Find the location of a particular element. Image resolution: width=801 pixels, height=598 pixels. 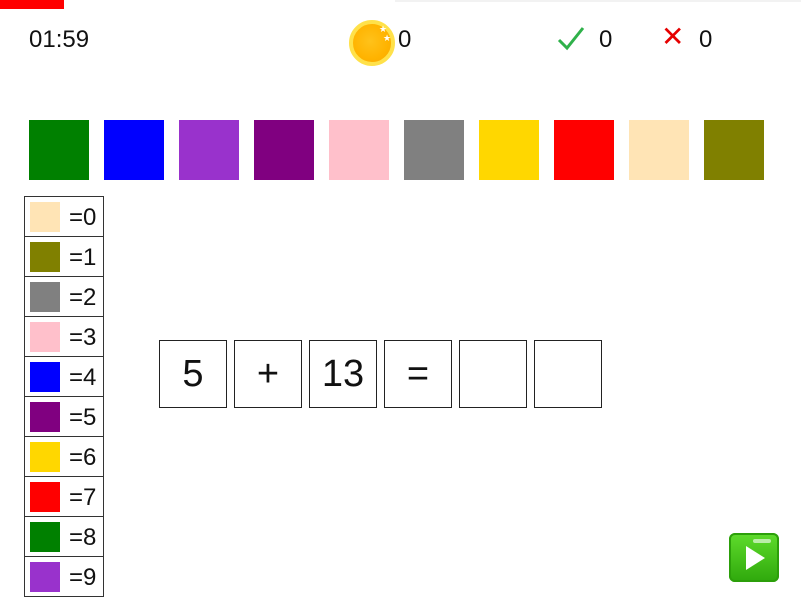

coin-icon: ★ ★ is located at coordinates (372, 43).